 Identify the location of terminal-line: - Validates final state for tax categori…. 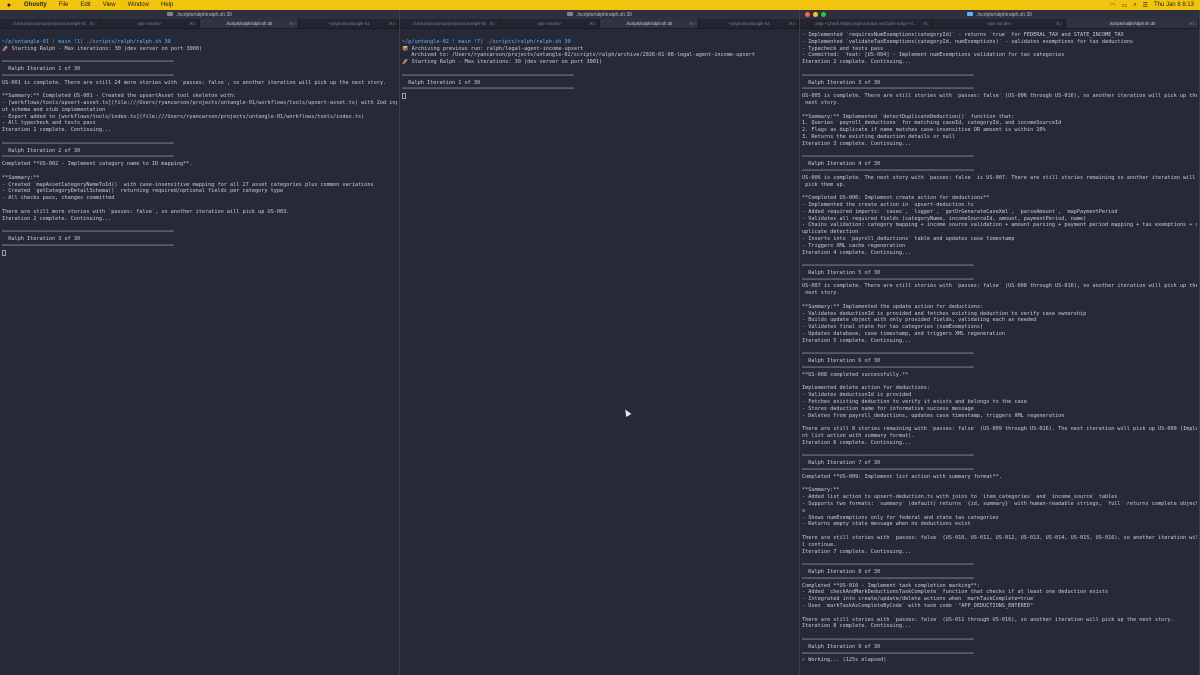
(893, 327).